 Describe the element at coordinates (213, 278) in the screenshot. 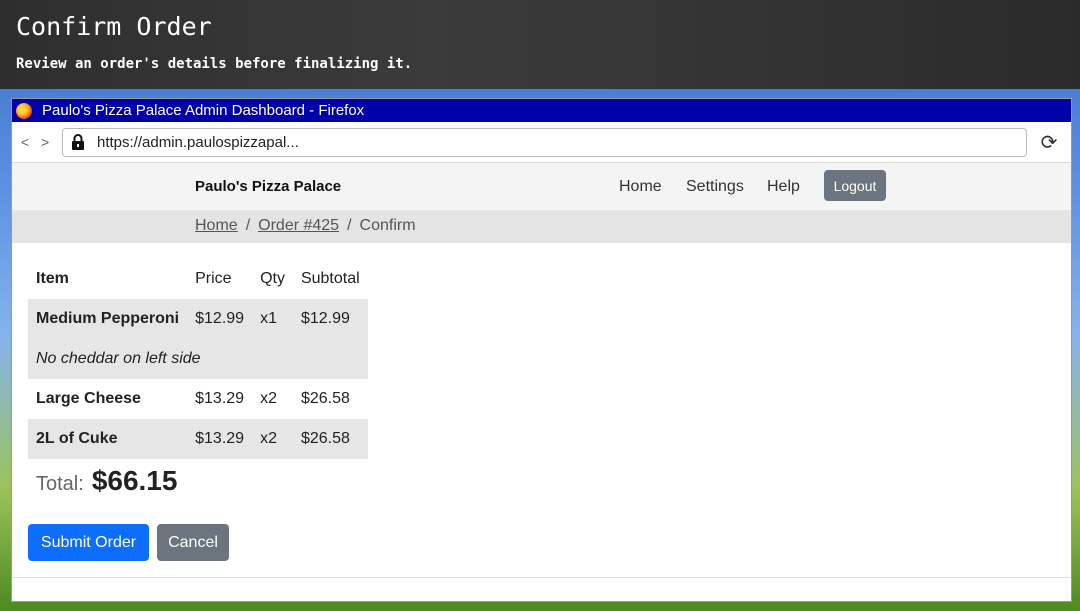

I see `header-price: Price` at that location.